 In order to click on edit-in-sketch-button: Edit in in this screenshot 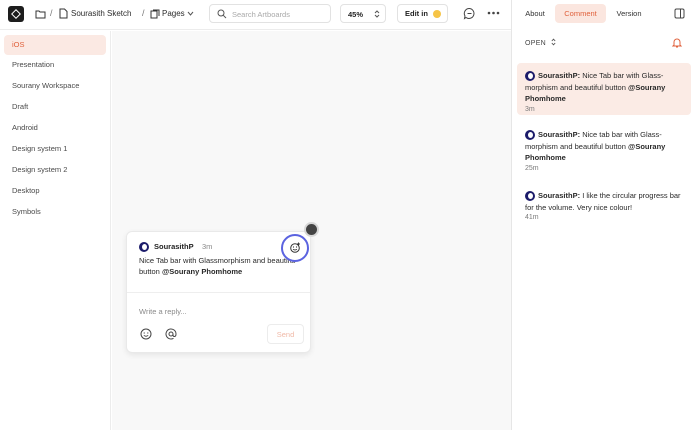, I will do `click(422, 13)`.